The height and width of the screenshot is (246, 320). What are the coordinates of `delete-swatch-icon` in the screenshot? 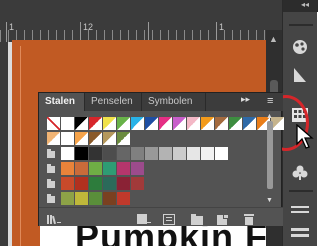 It's located at (249, 218).